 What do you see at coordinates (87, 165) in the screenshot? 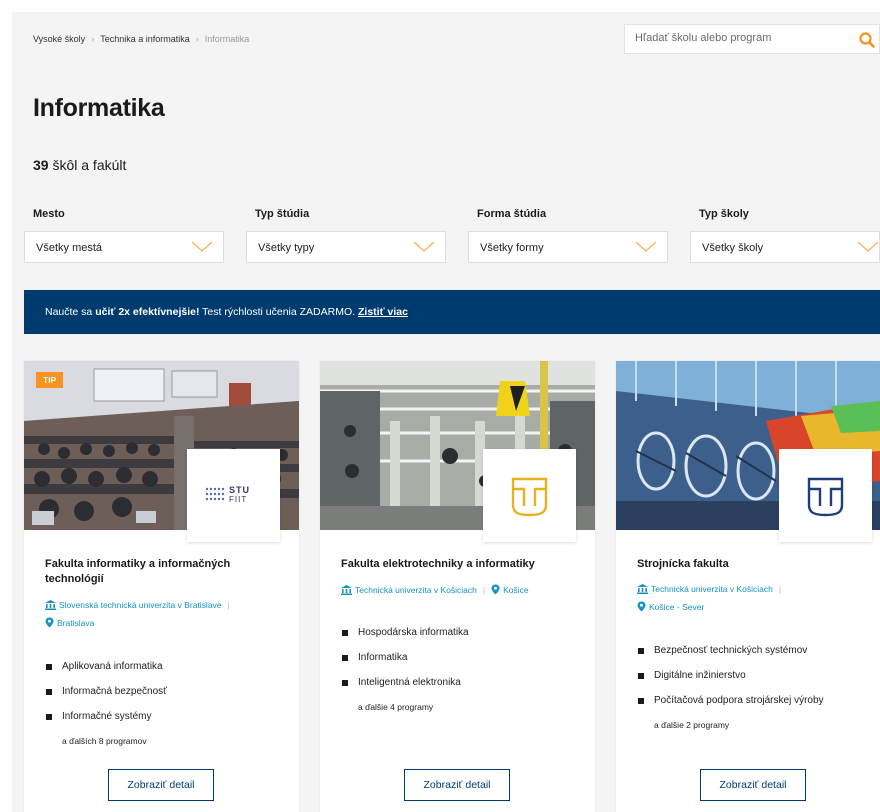
I see `result-count-label: škôl a fakúlt` at bounding box center [87, 165].